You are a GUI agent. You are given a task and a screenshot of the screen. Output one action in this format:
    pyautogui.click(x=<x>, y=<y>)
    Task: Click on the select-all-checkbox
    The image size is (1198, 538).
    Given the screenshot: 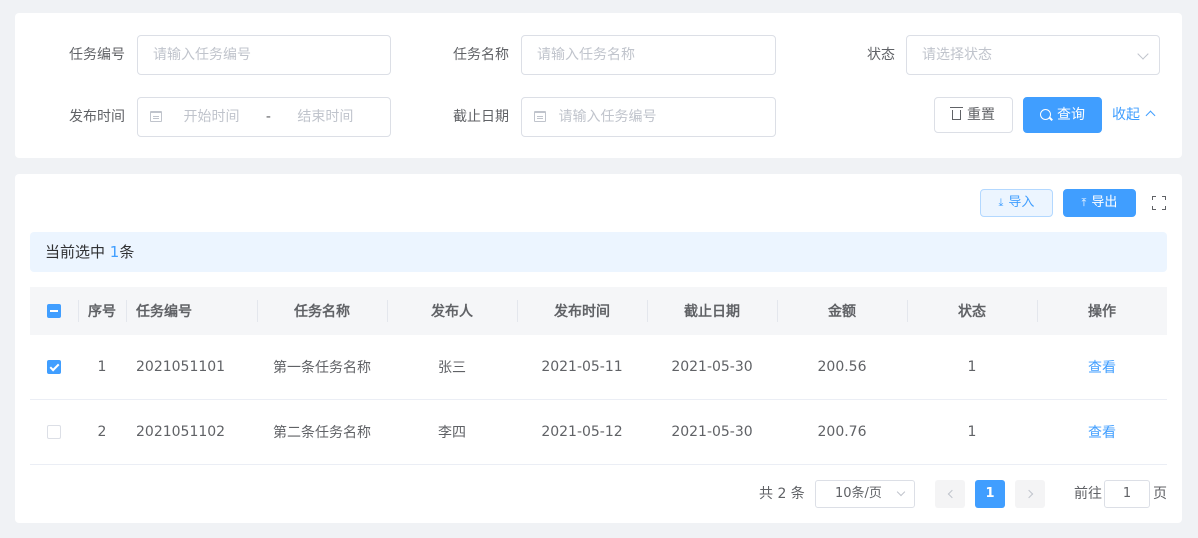 What is the action you would take?
    pyautogui.click(x=54, y=311)
    